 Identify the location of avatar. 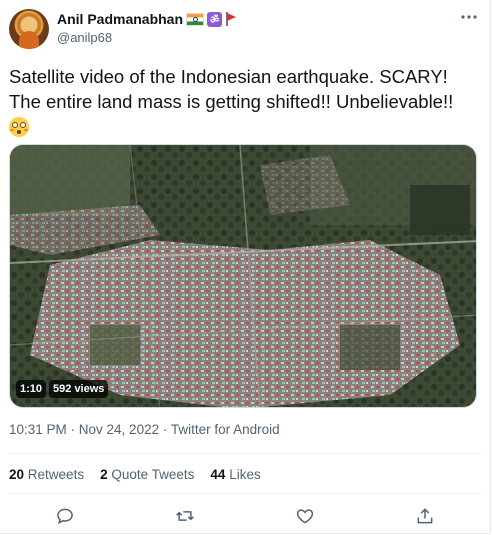
(29, 29).